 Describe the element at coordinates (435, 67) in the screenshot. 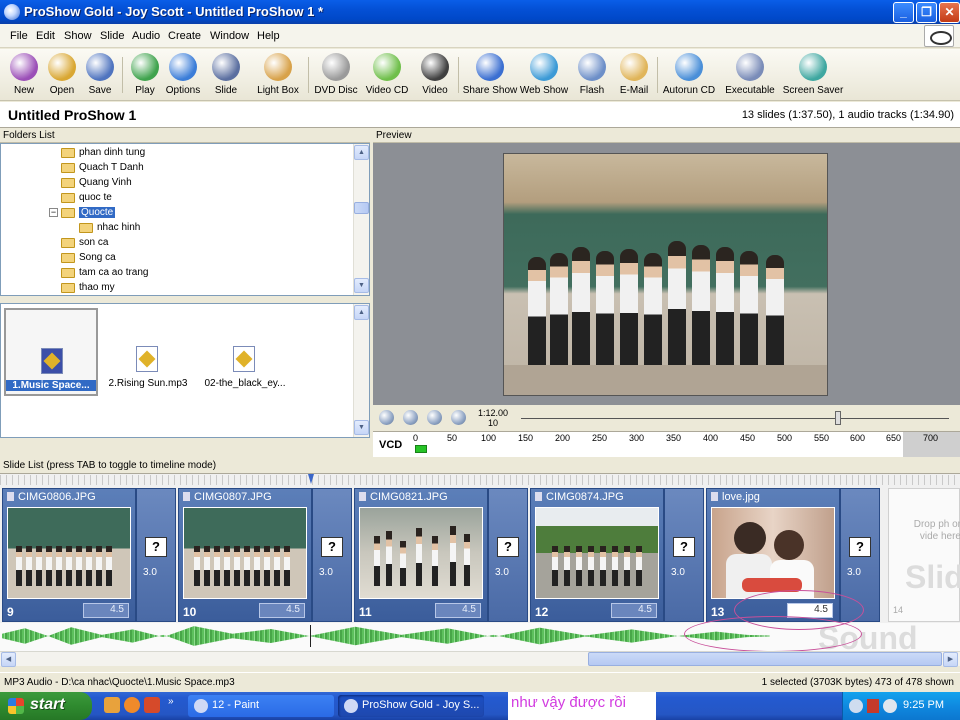

I see `video-icon` at that location.